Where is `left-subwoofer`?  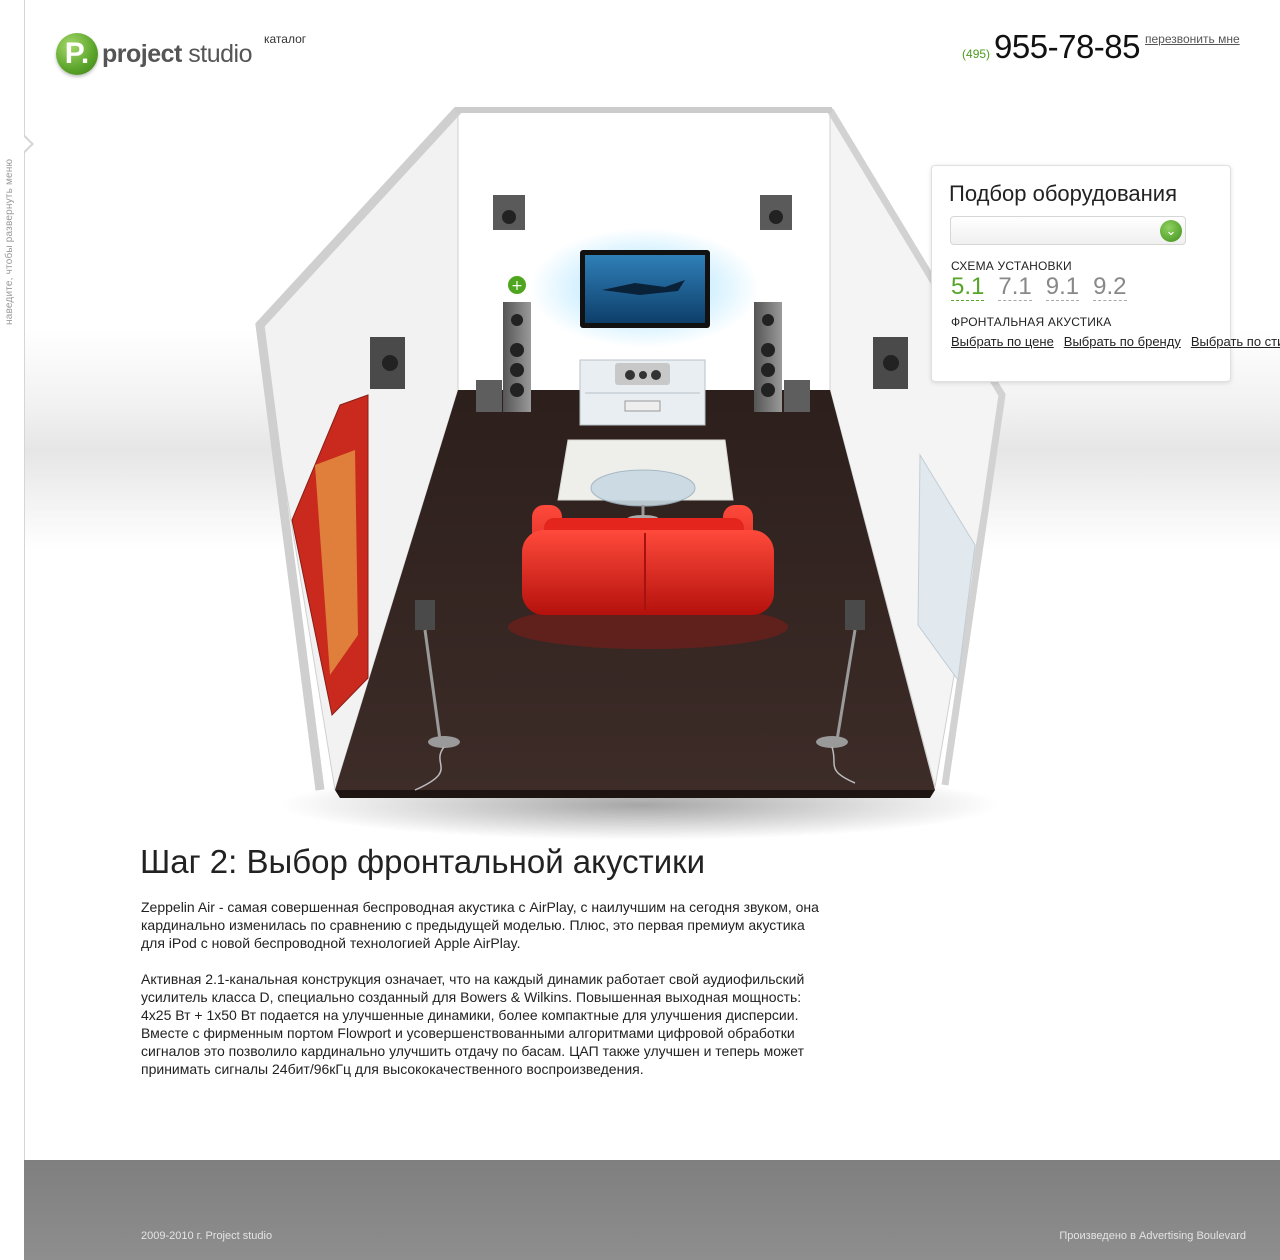 left-subwoofer is located at coordinates (489, 396).